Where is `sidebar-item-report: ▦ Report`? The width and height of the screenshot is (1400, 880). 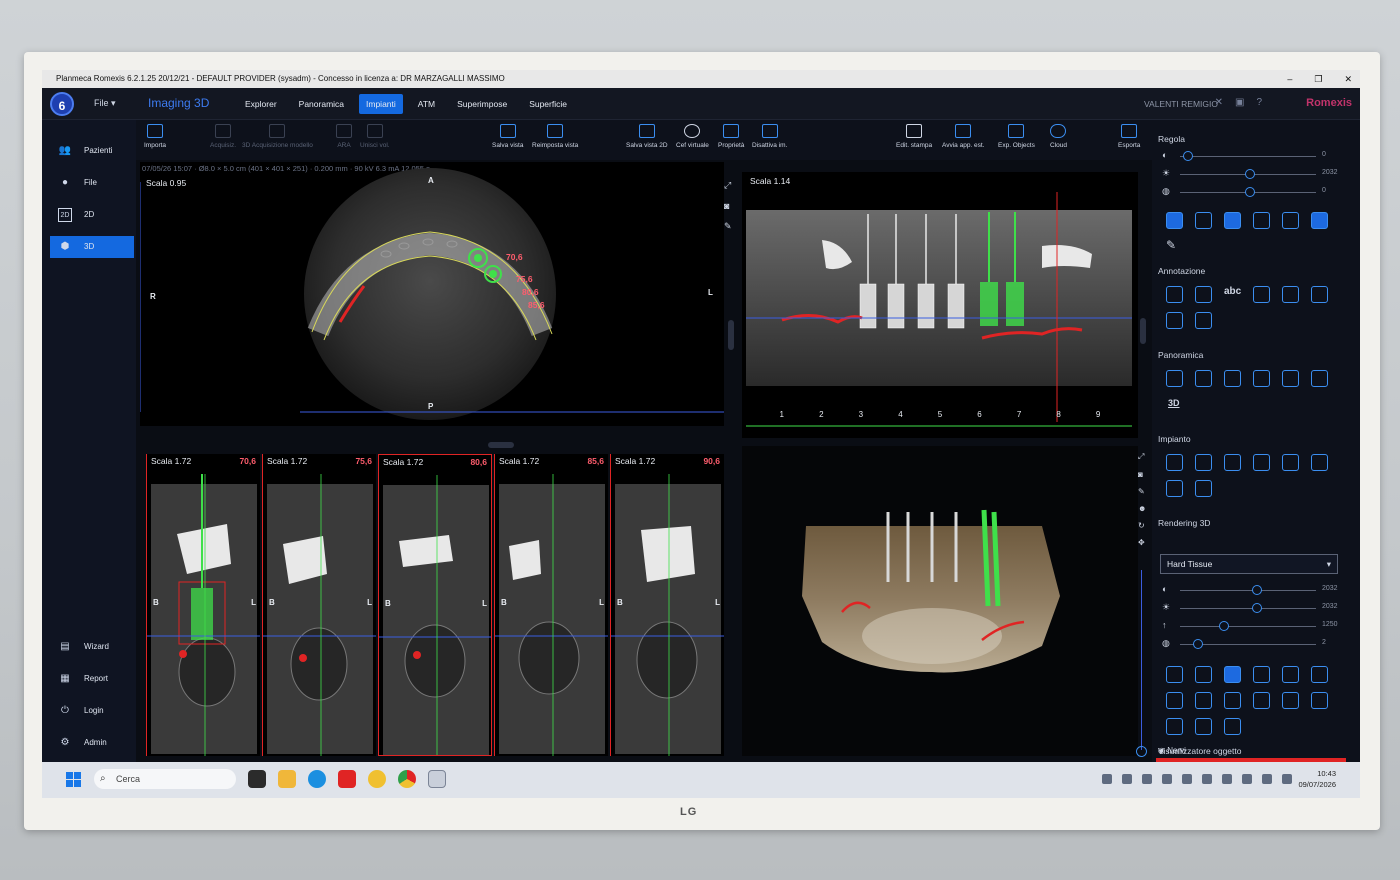
sidebar-item-report: ▦ Report is located at coordinates (92, 679).